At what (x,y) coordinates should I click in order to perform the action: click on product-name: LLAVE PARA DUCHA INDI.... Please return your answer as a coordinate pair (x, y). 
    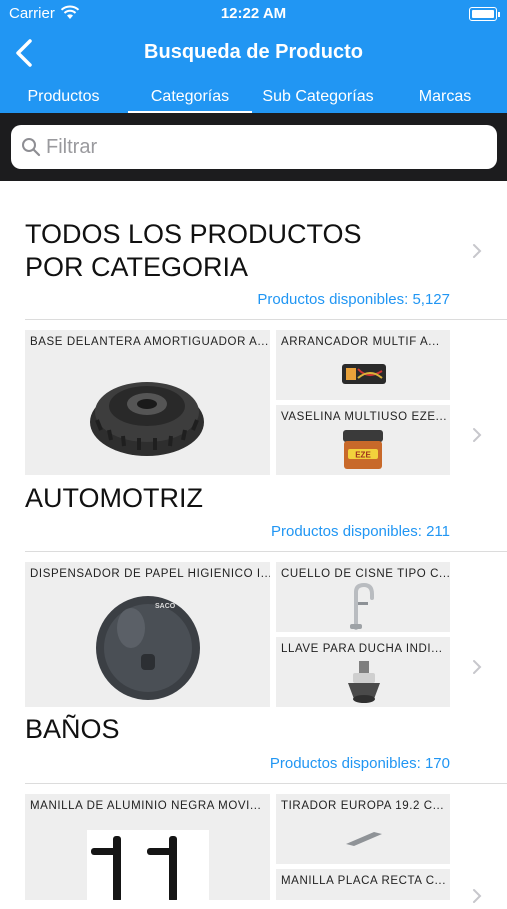
    Looking at the image, I should click on (362, 649).